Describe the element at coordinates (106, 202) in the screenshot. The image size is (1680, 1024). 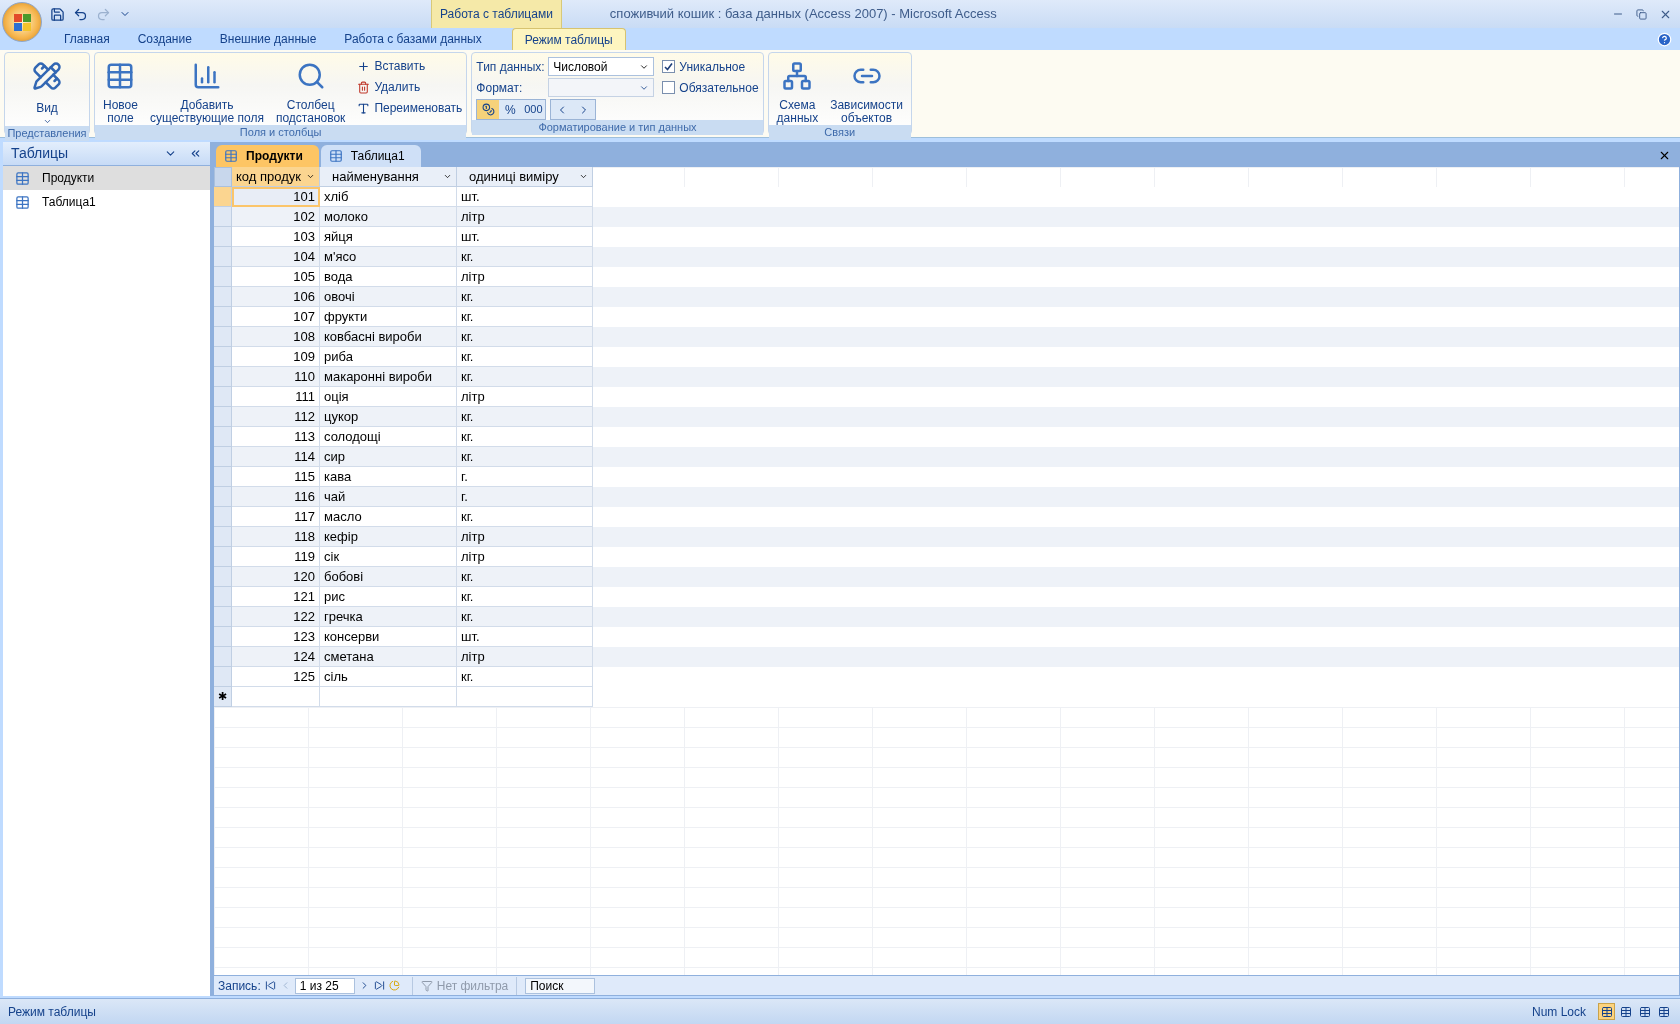
I see `nav-item: Таблица1` at that location.